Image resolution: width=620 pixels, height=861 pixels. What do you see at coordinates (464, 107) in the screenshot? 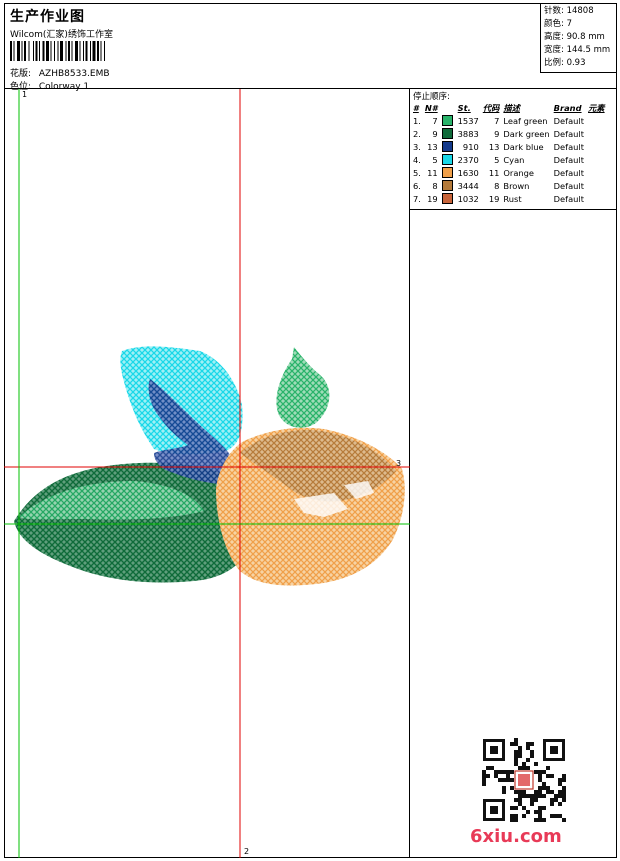
I see `col-header-stitches: St.` at bounding box center [464, 107].